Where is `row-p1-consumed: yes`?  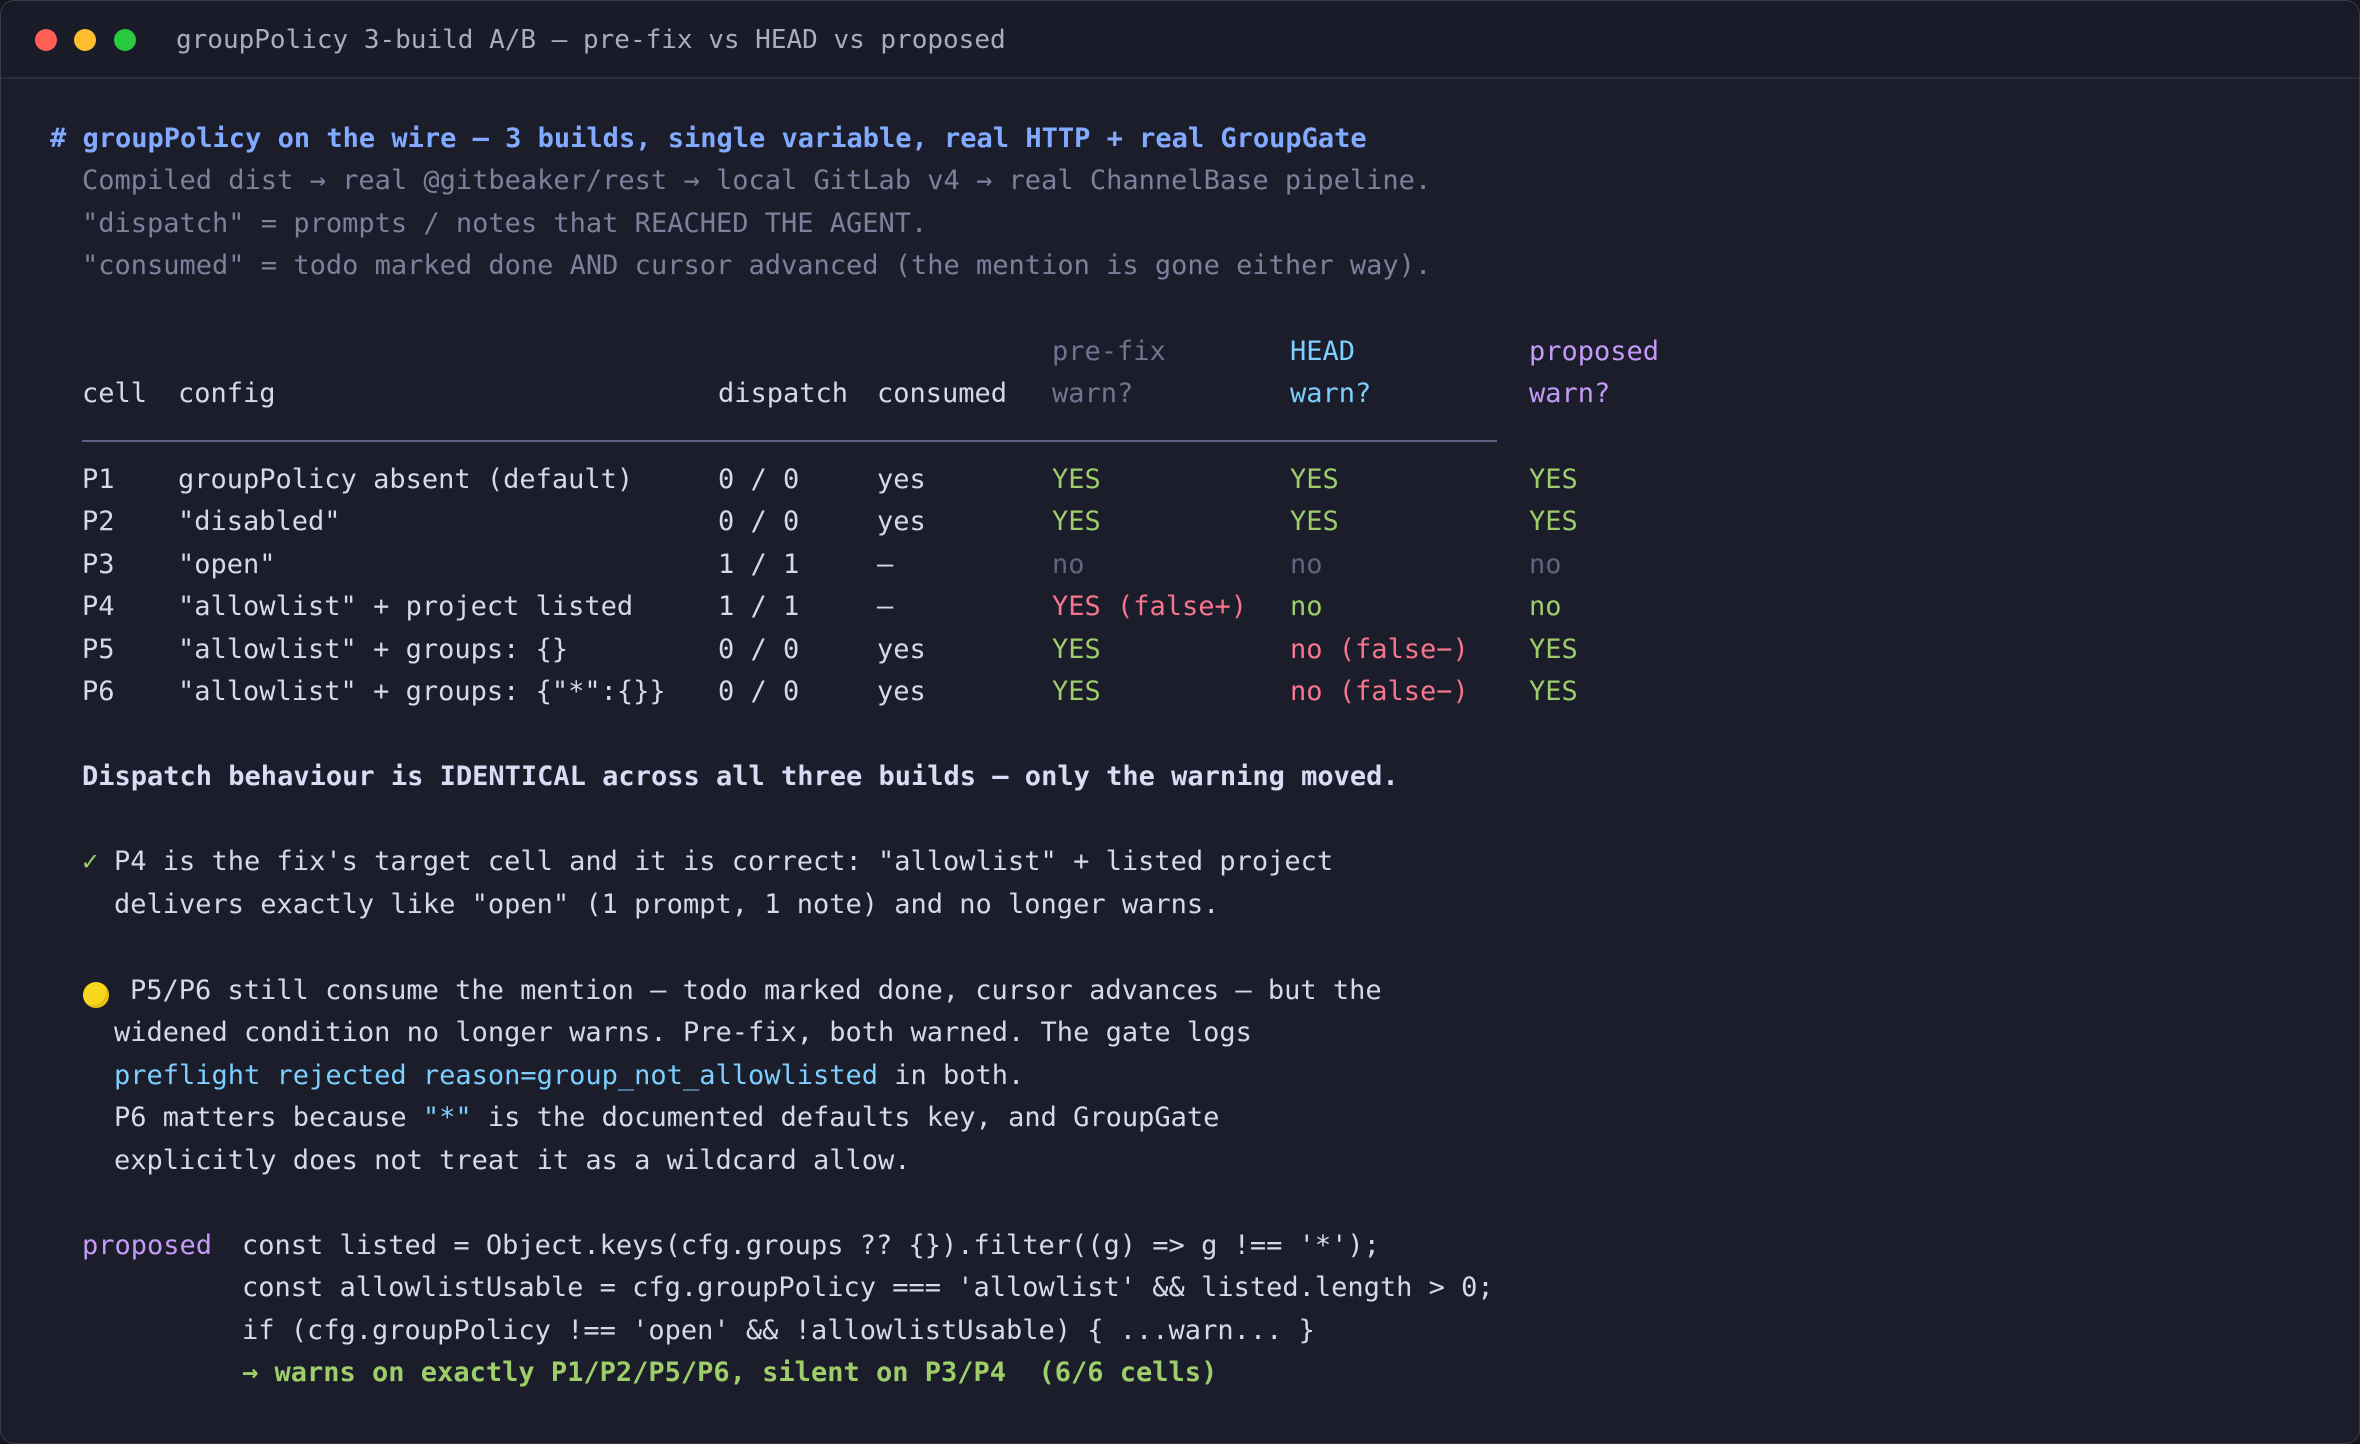 row-p1-consumed: yes is located at coordinates (901, 479).